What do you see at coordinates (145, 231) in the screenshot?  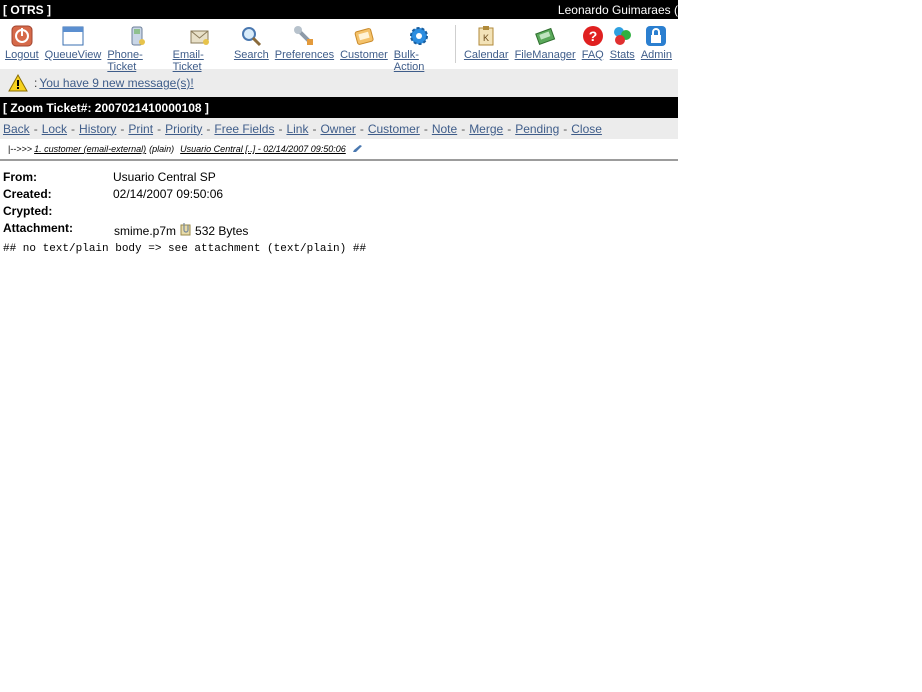 I see `attachment-file-link: smime.p7m` at bounding box center [145, 231].